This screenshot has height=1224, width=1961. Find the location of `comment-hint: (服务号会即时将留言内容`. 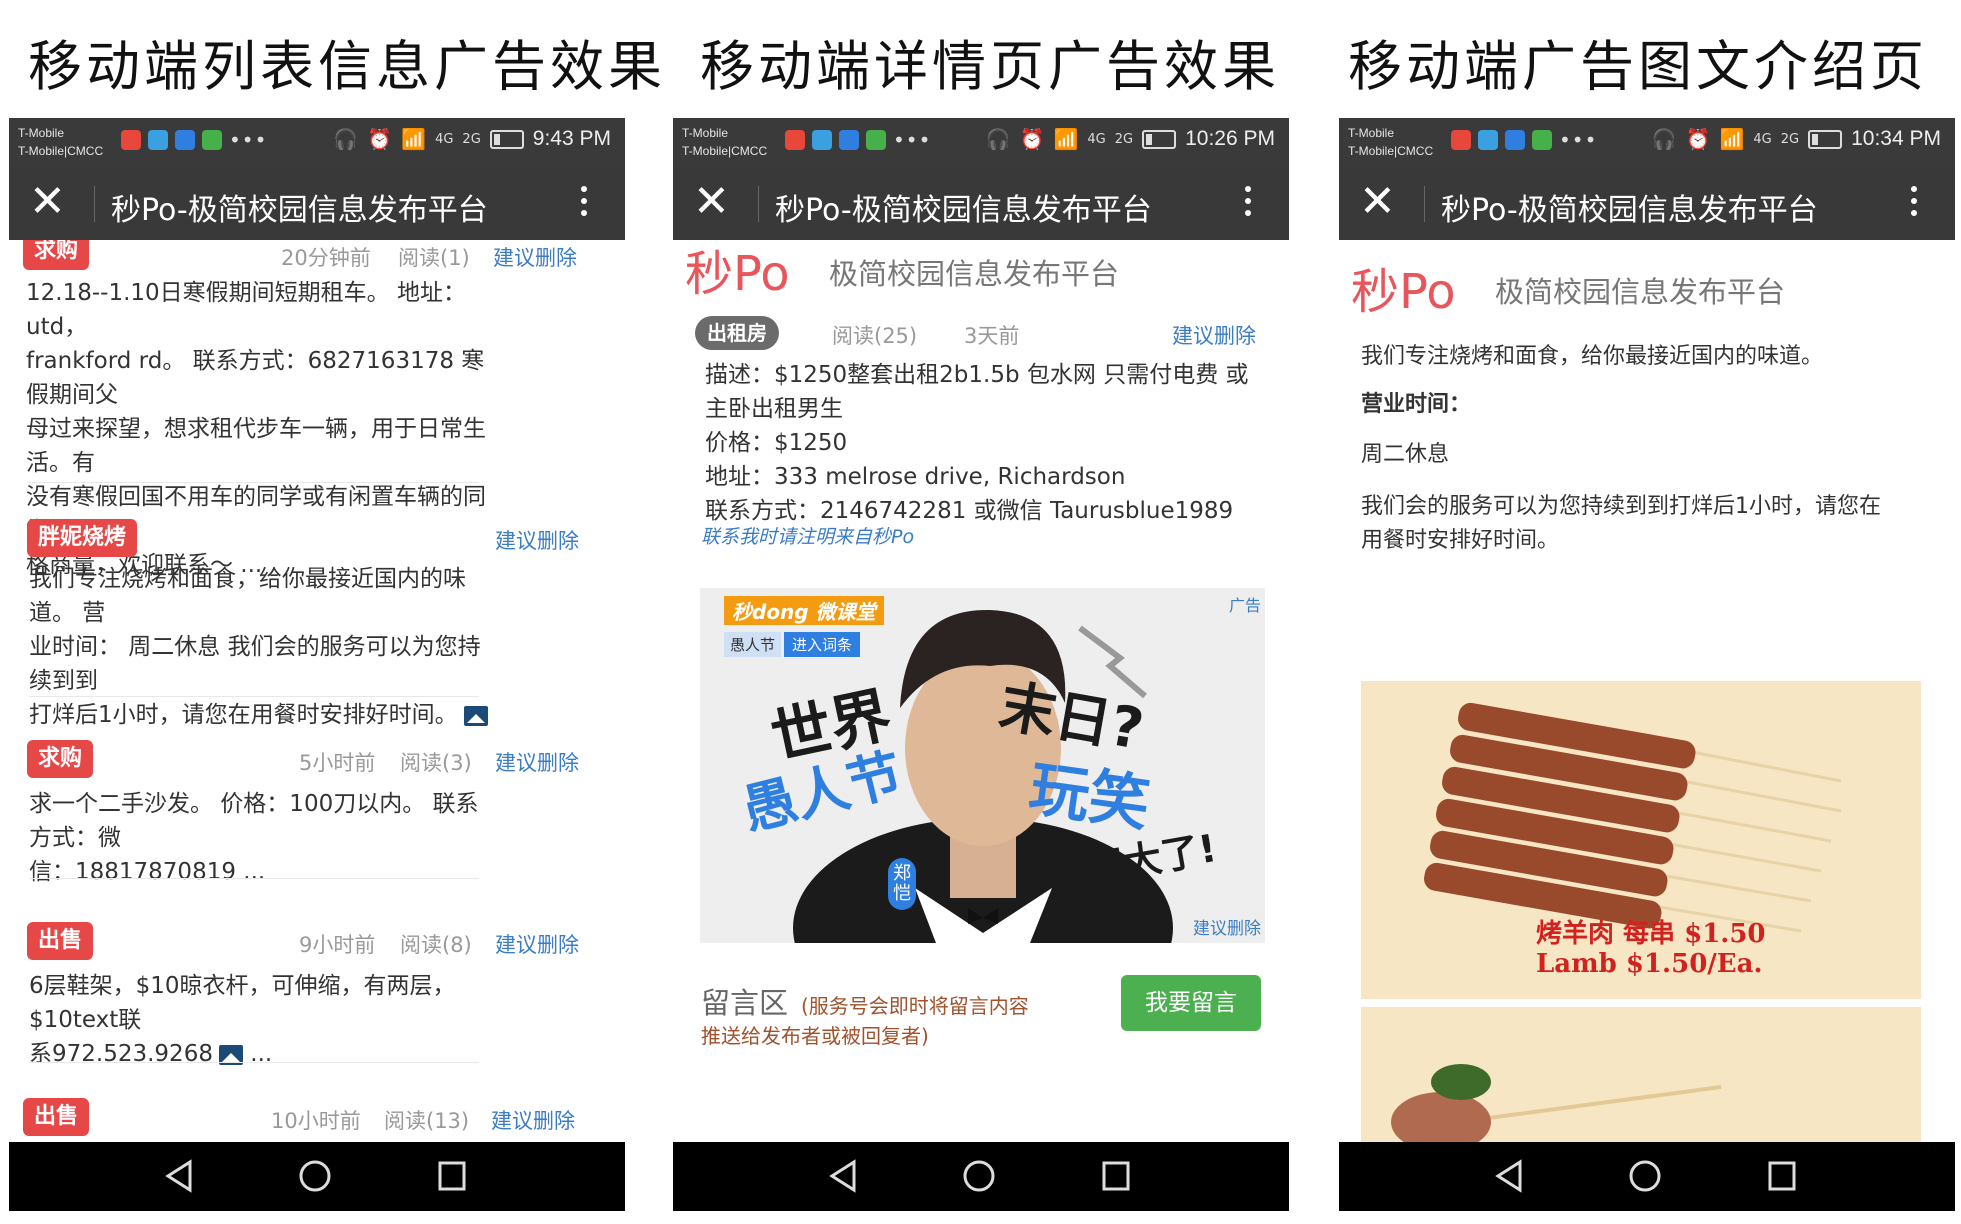

comment-hint: (服务号会即时将留言内容 is located at coordinates (915, 1006).